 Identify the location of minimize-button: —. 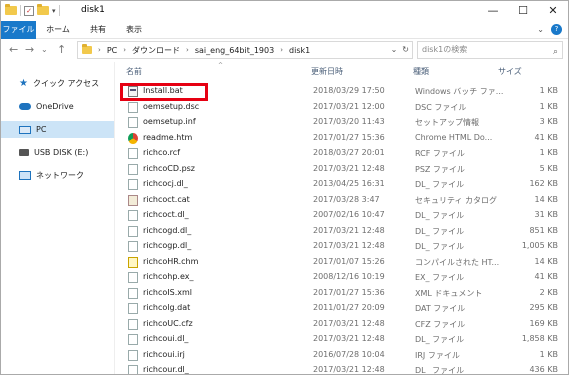
(493, 11).